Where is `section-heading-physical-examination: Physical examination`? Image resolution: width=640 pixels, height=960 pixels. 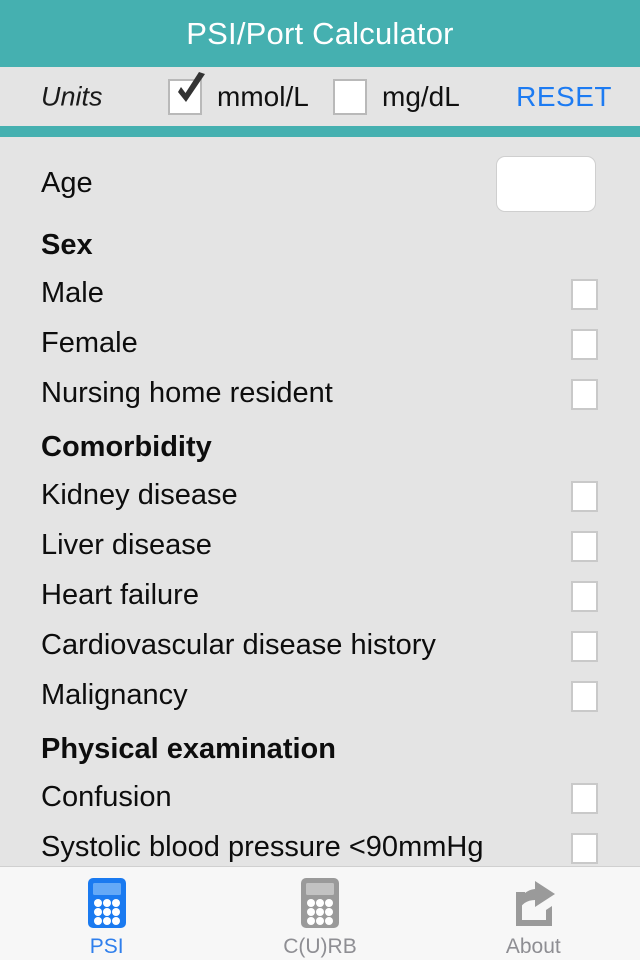
section-heading-physical-examination: Physical examination is located at coordinates (320, 747).